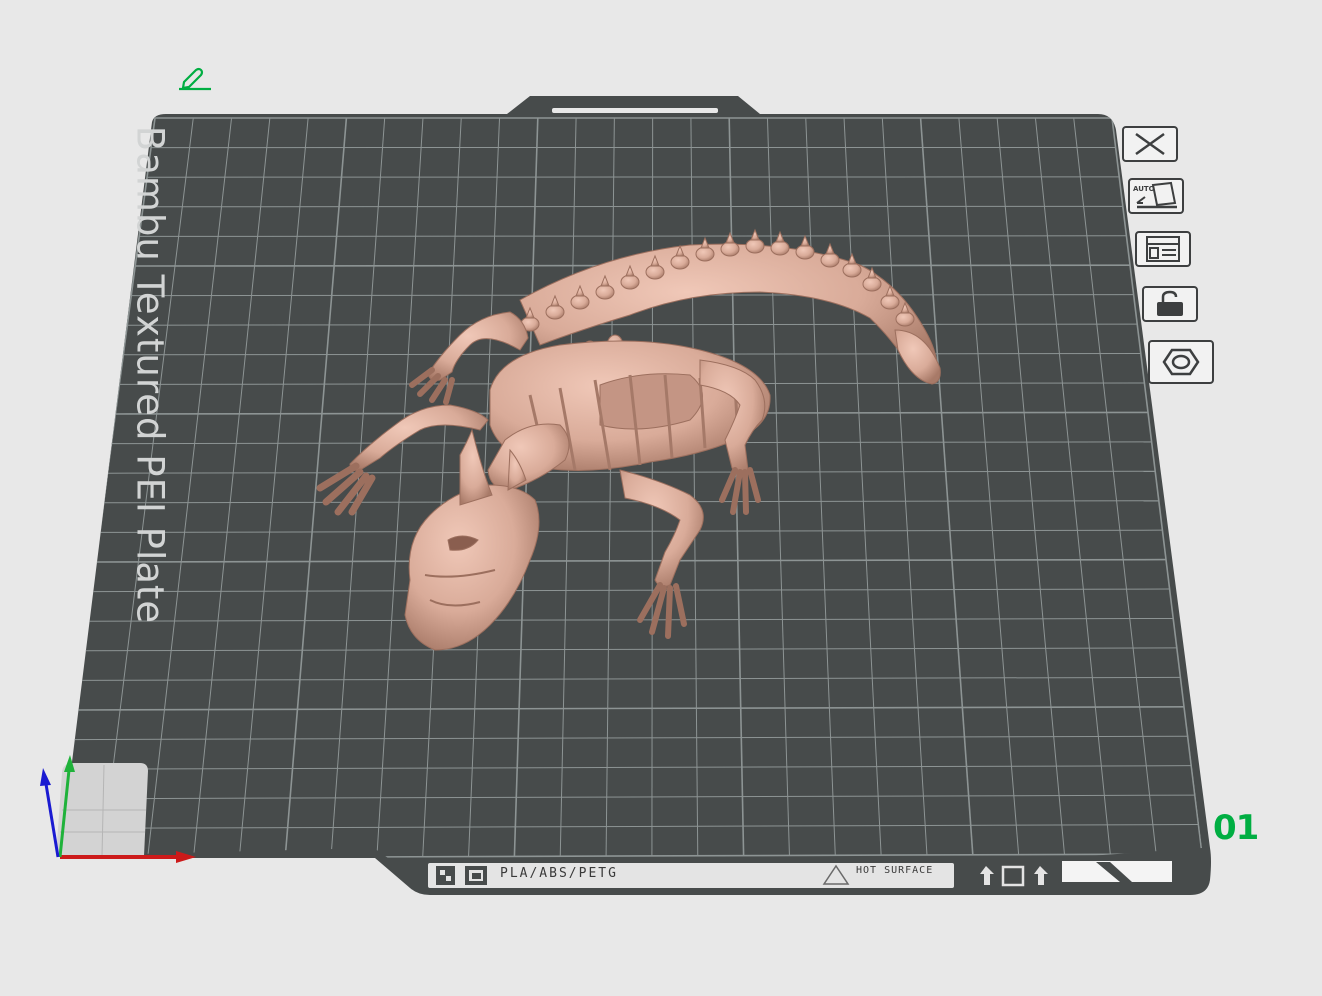 Image resolution: width=1322 pixels, height=996 pixels. I want to click on unlock-icon, so click(1170, 304).